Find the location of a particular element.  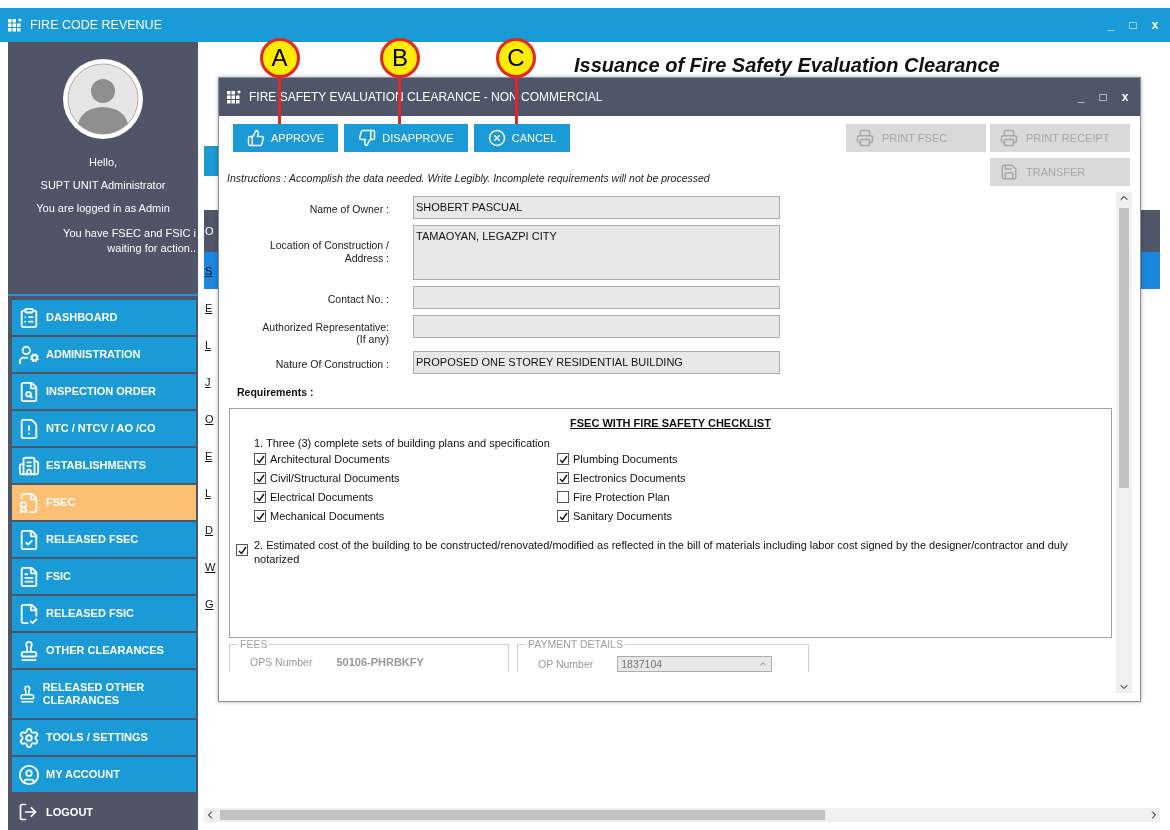

field-value: 50106-PHRBKFY is located at coordinates (380, 662).